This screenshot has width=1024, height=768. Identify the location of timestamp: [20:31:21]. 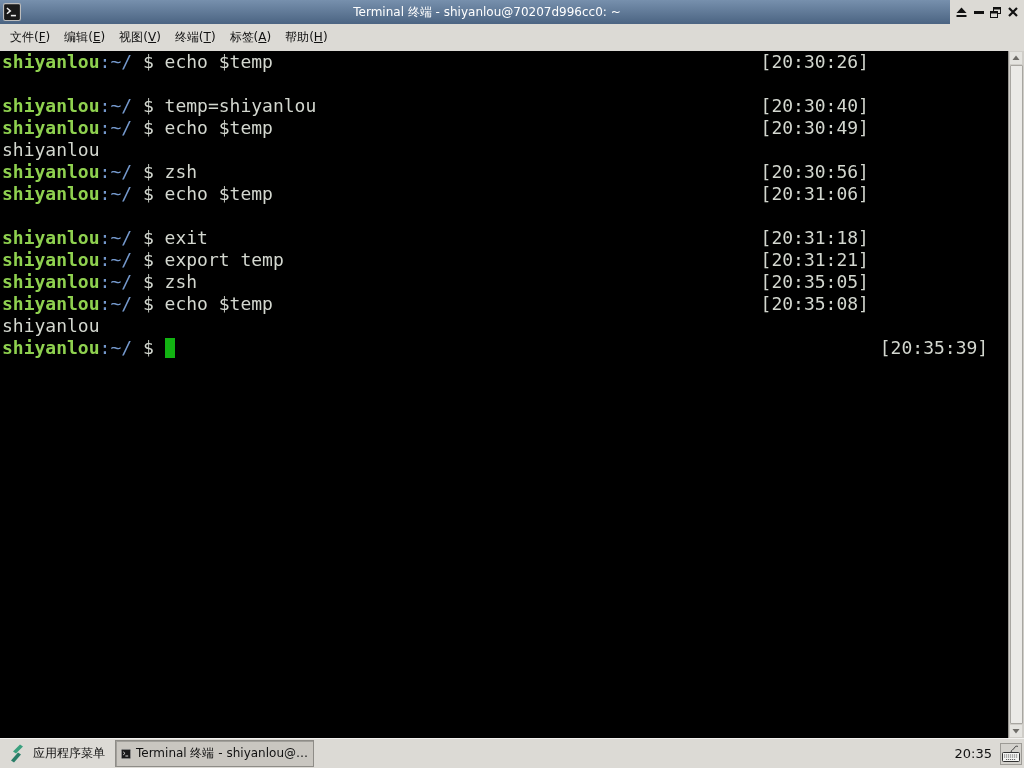
(815, 260).